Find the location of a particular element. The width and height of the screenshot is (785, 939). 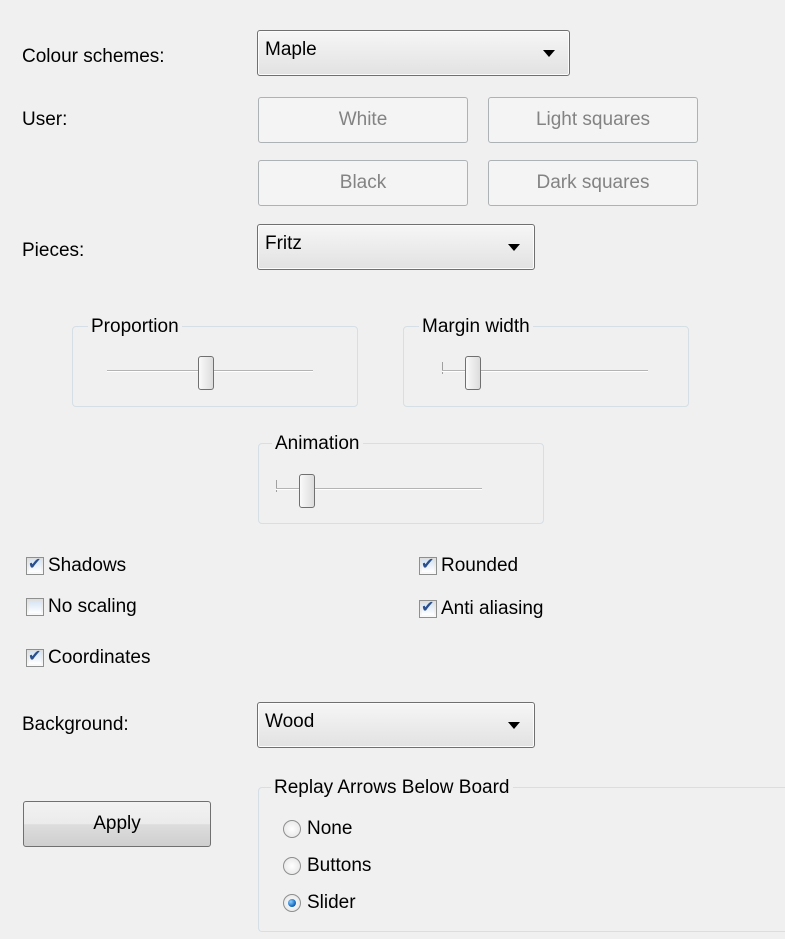

proportion-title: Proportion is located at coordinates (135, 327).